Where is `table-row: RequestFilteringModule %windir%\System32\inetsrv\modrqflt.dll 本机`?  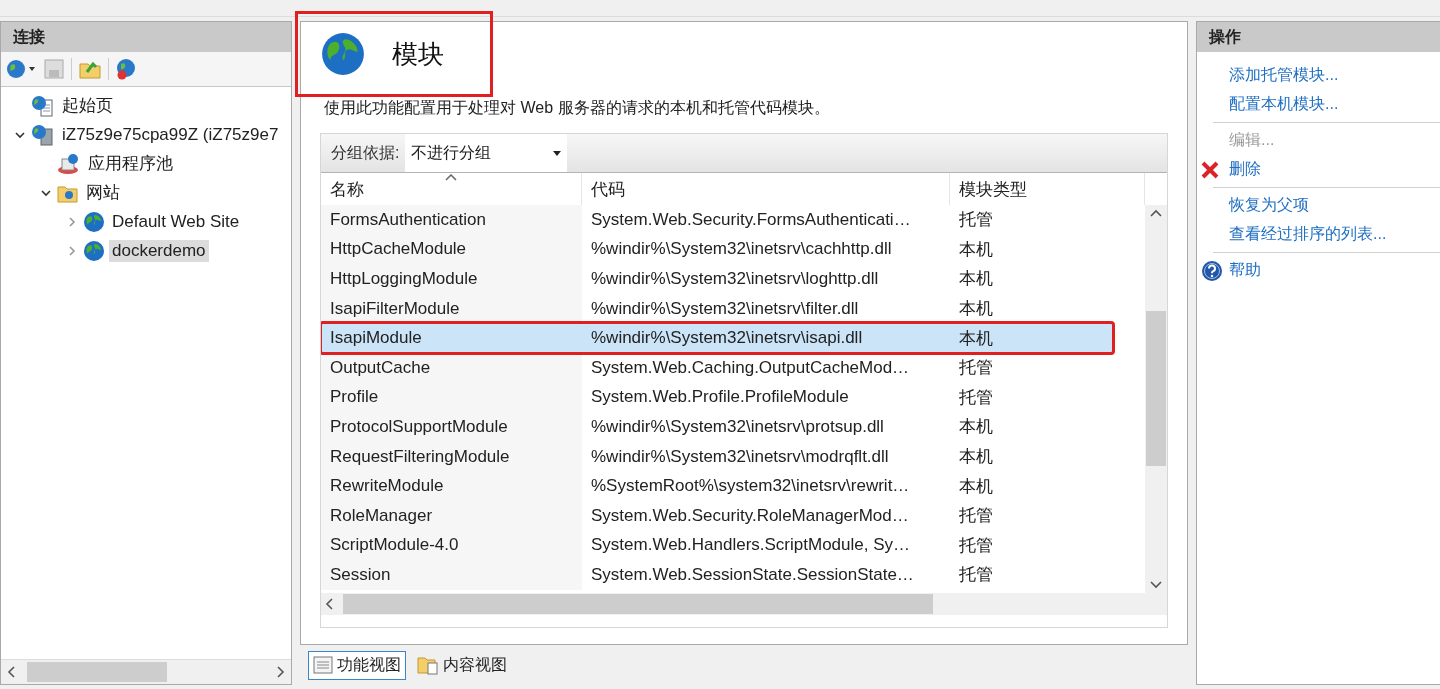 table-row: RequestFilteringModule %windir%\System32\inetsrv\modrqflt.dll 本机 is located at coordinates (733, 456).